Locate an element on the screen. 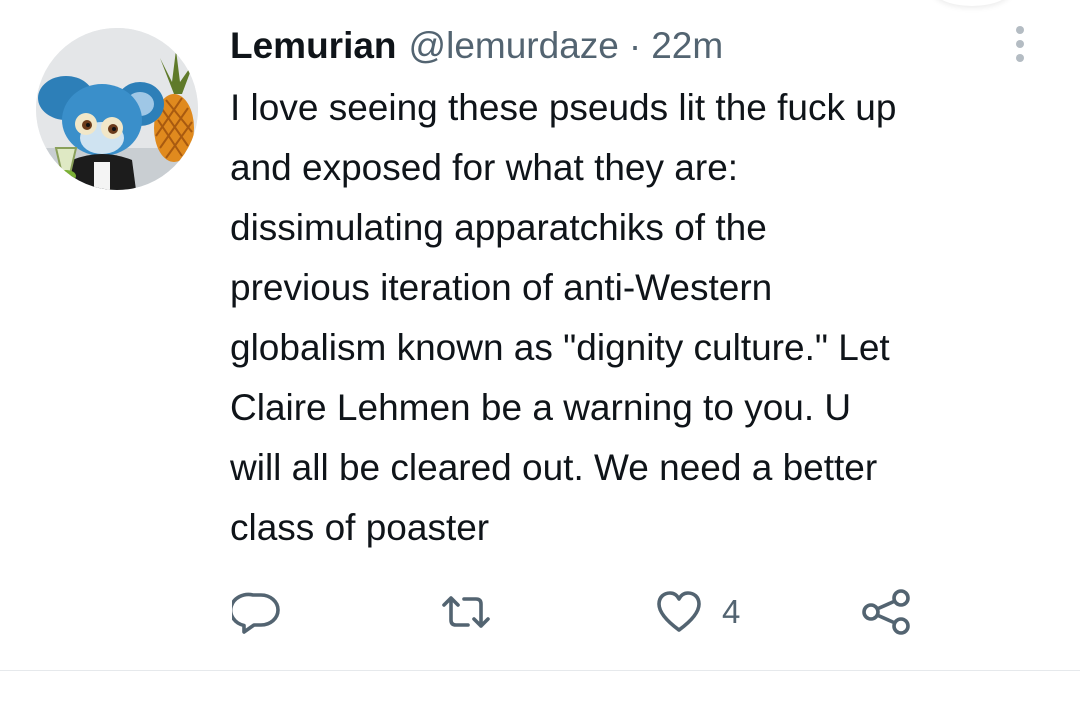  reply-button is located at coordinates (257, 612).